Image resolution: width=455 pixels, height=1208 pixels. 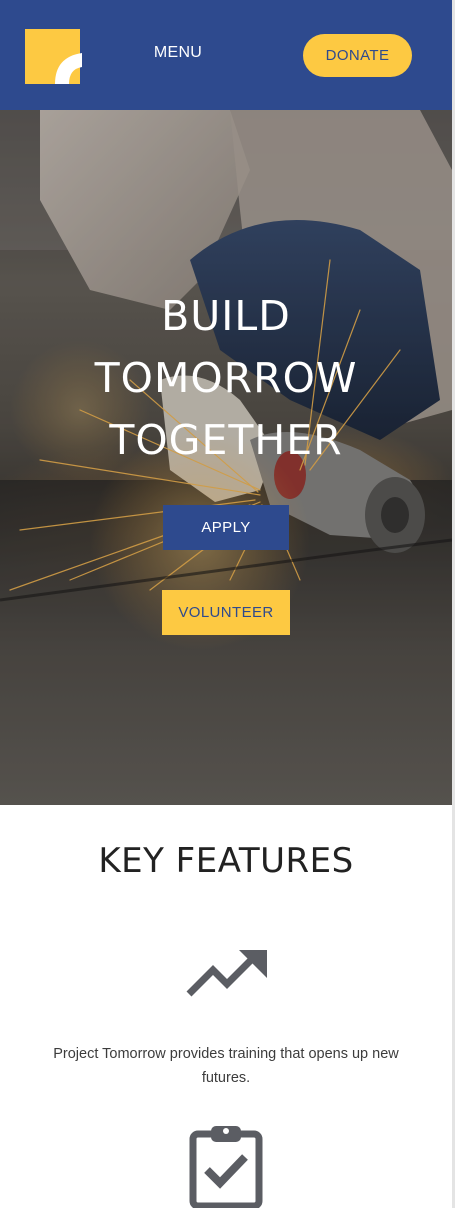 I want to click on volunteer-button: VOLUNTEER, so click(x=226, y=612).